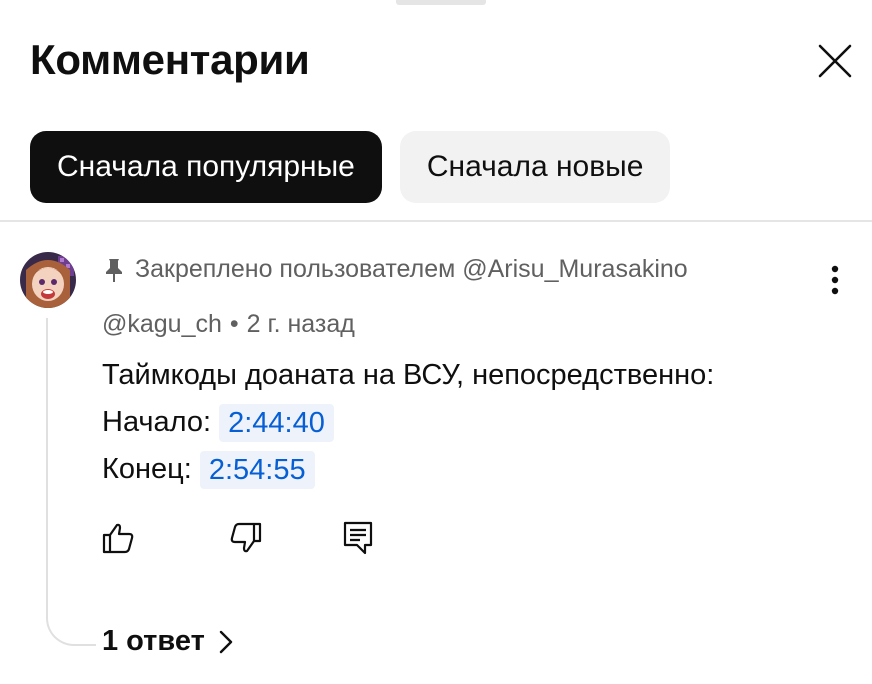 The width and height of the screenshot is (872, 684). I want to click on dislike-button, so click(246, 538).